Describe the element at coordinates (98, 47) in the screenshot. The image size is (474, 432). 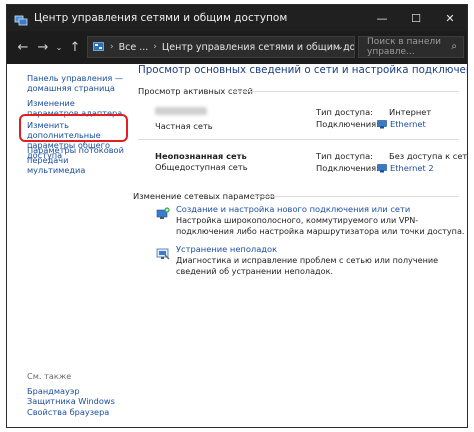
I see `control-panel-icon` at that location.